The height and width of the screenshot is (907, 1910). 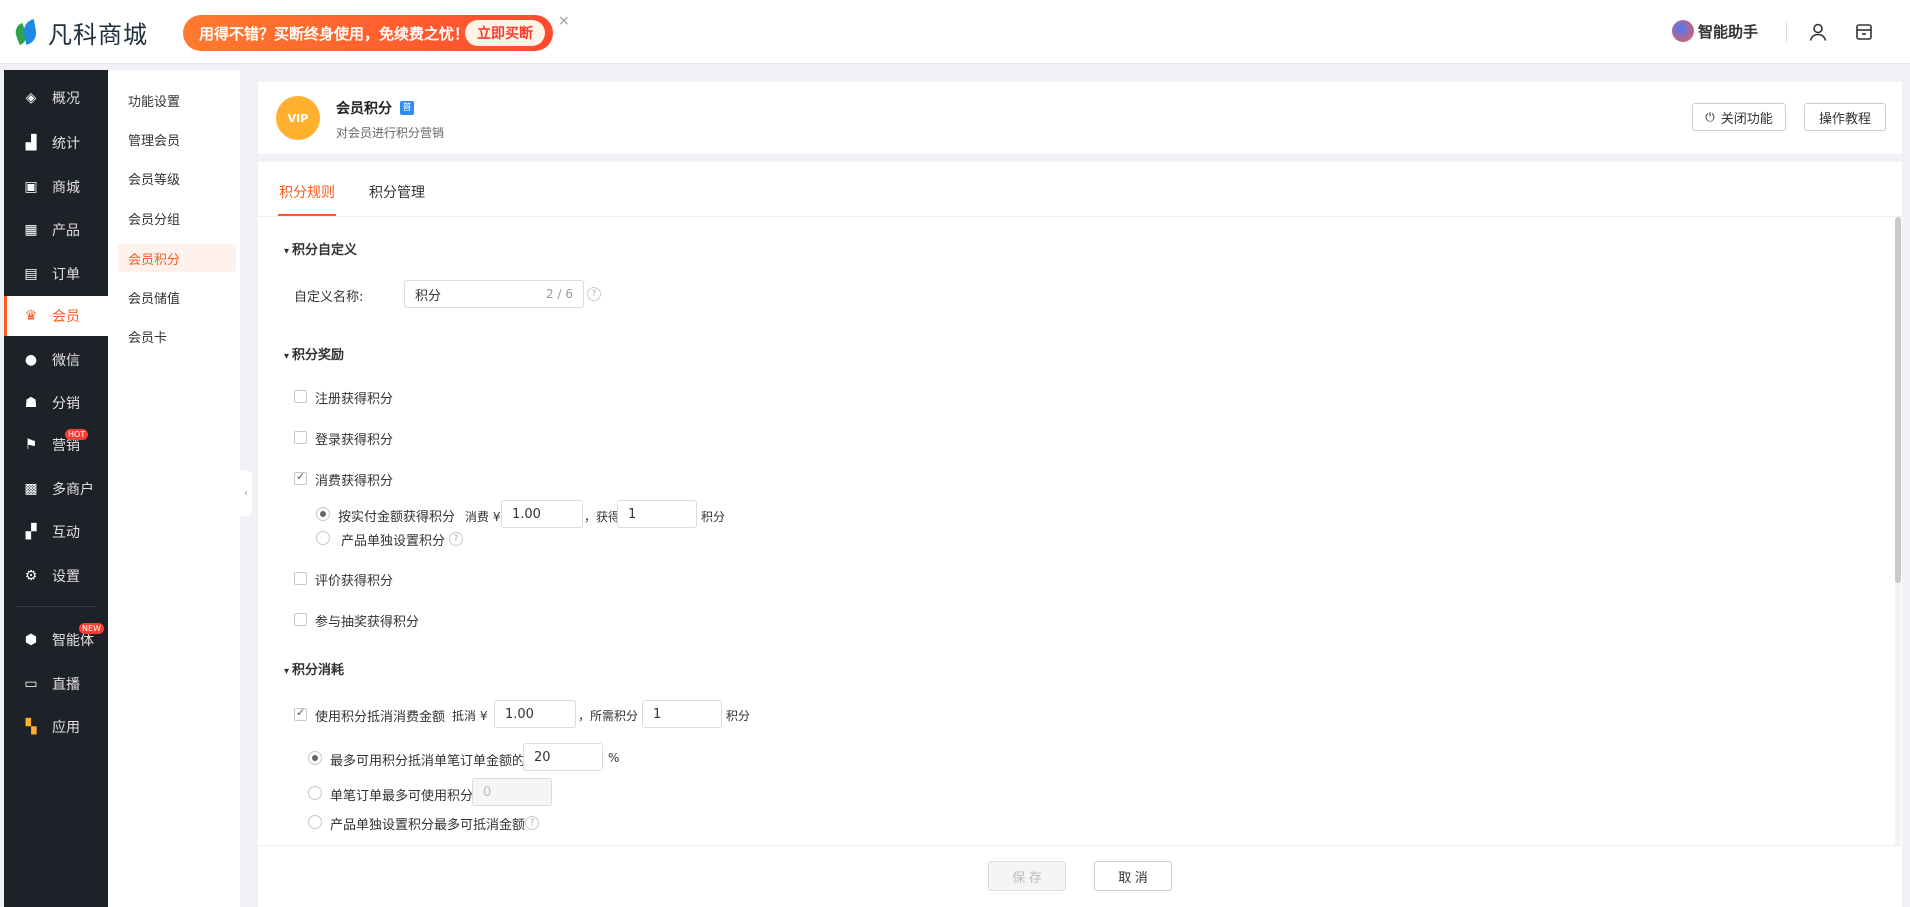 What do you see at coordinates (367, 622) in the screenshot?
I see `lottery-label: 参与抽奖获得积分` at bounding box center [367, 622].